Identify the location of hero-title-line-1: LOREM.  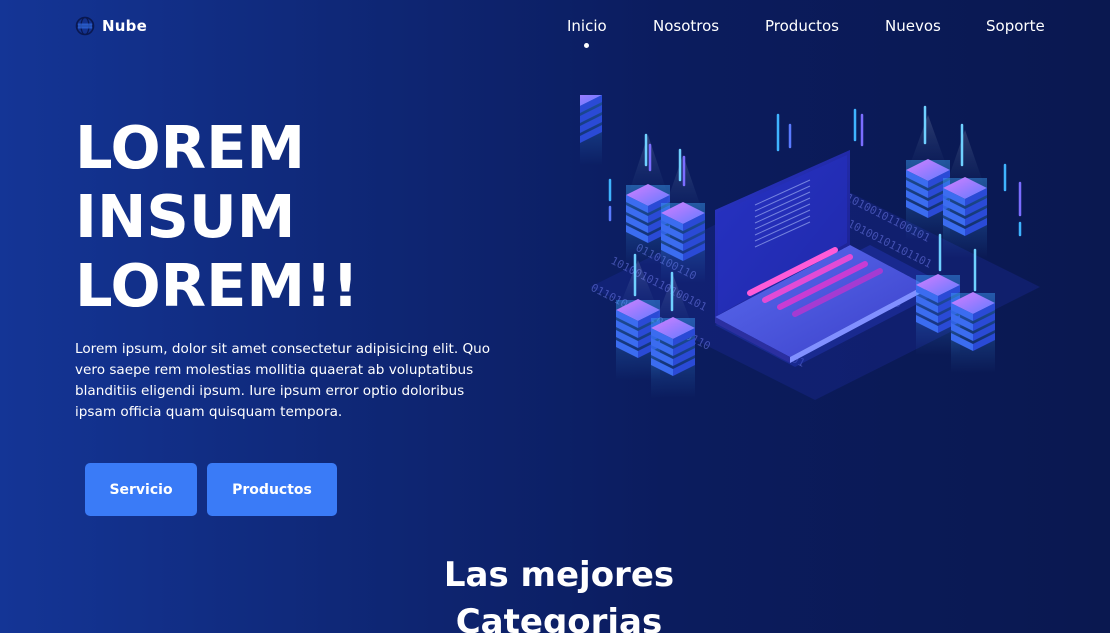
(190, 147).